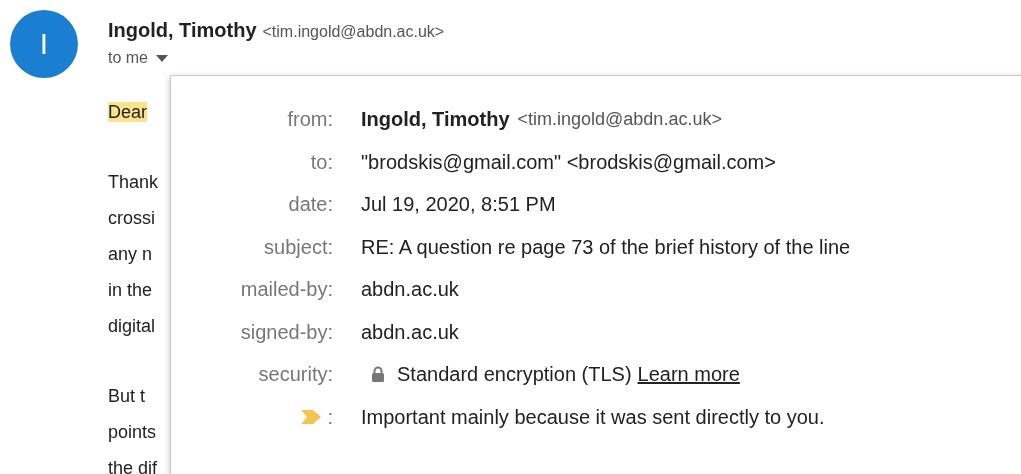 This screenshot has height=474, width=1021. I want to click on field-label: subject:, so click(298, 247).